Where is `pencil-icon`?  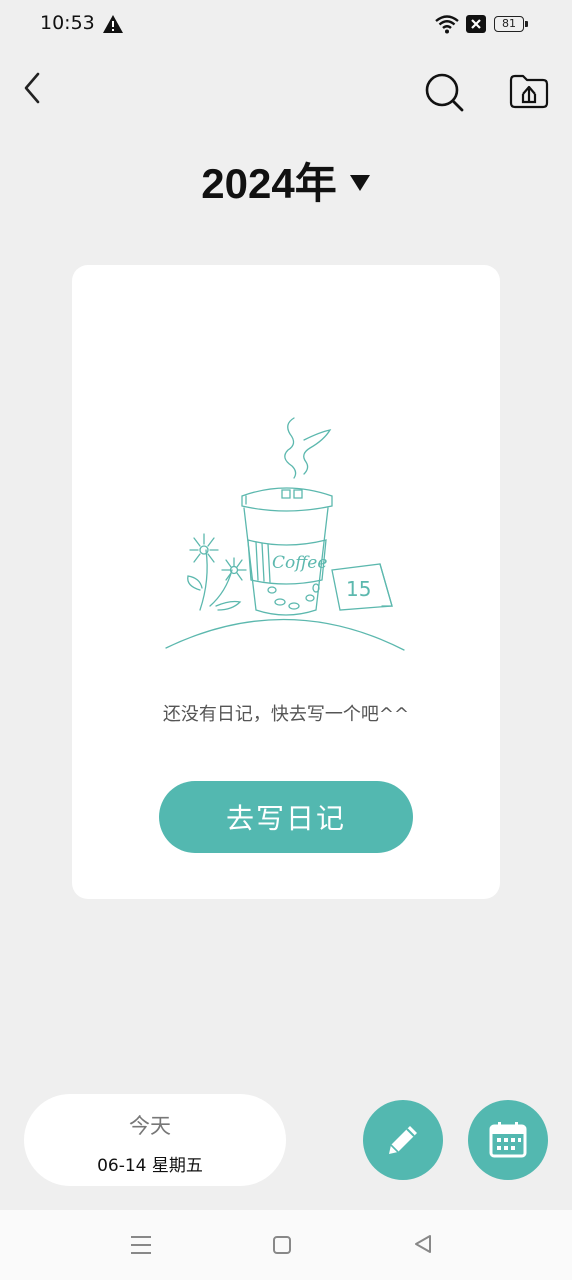 pencil-icon is located at coordinates (403, 1140).